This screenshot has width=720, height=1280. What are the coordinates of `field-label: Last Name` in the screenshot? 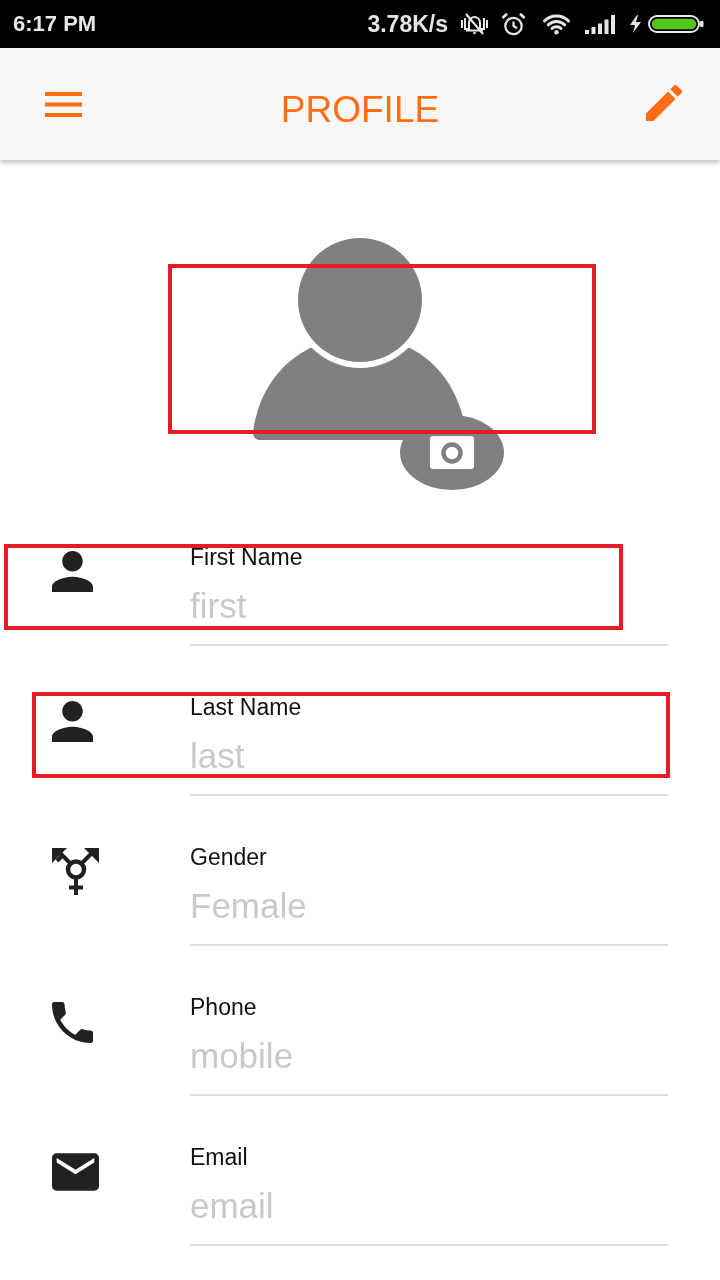 It's located at (246, 707).